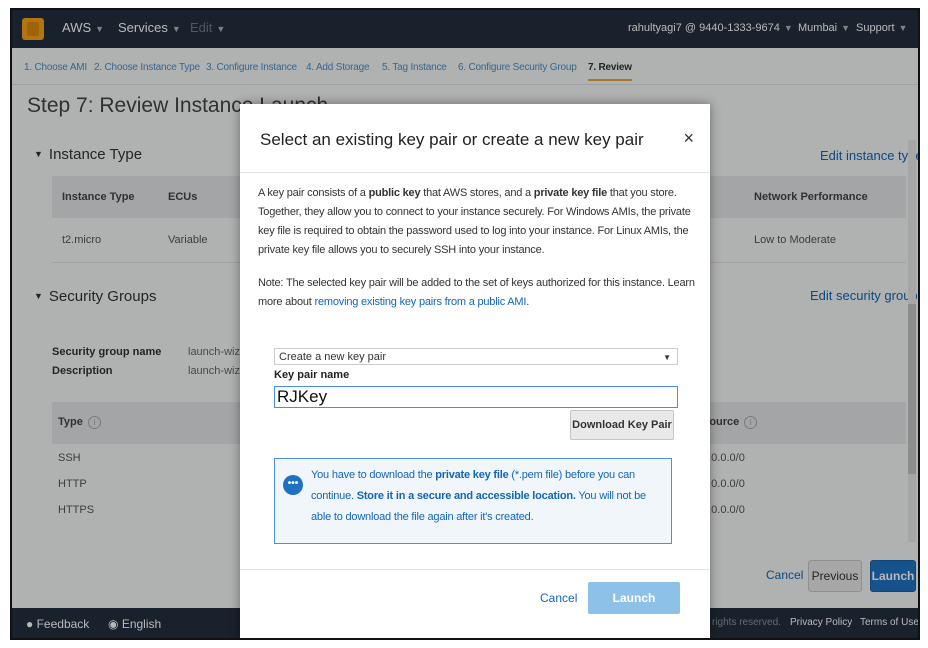  I want to click on key-pair-name-input, so click(476, 397).